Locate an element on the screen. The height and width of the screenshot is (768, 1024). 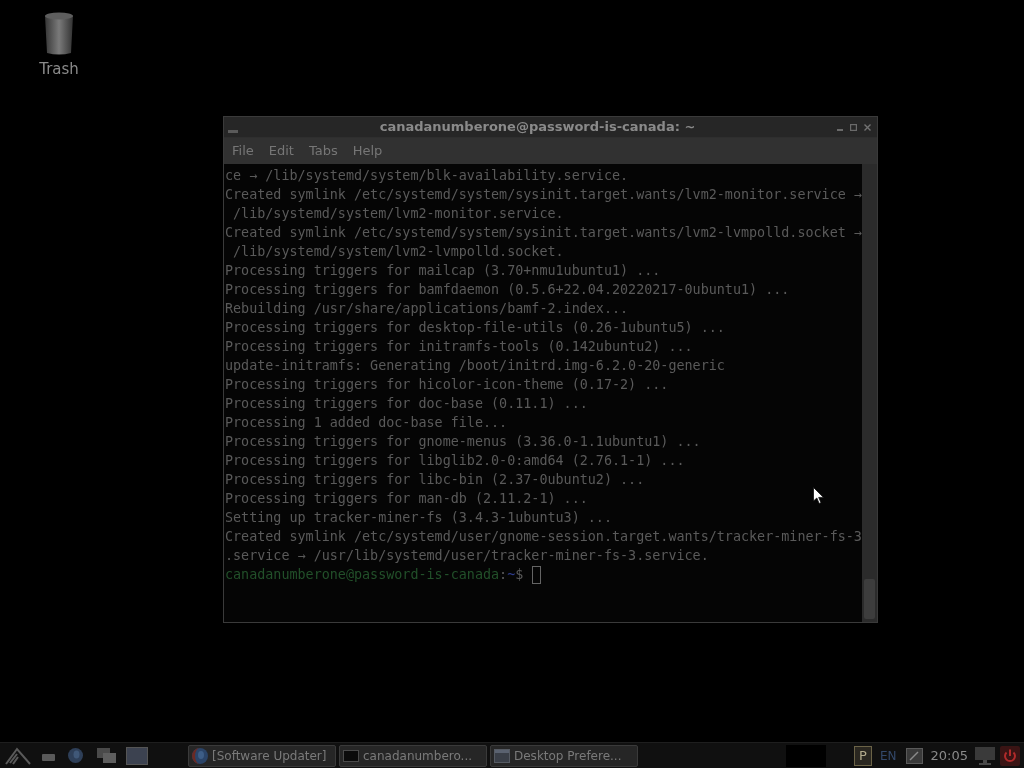
window-title: canadanumberone@password-is-canada: ~ is located at coordinates (537, 127).